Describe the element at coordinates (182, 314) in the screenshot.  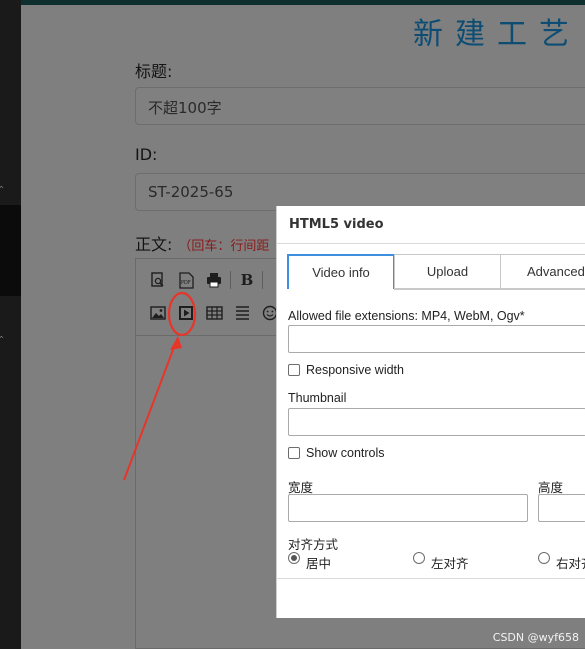
I see `annotation-circle` at that location.